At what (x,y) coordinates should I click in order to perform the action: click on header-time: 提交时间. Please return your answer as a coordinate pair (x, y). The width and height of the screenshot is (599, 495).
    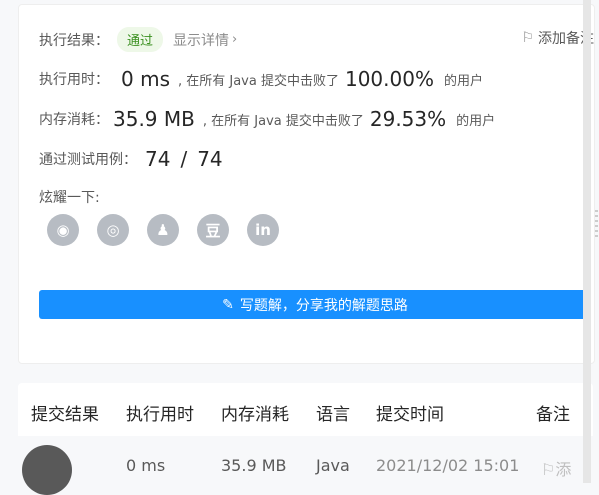
    Looking at the image, I should click on (410, 415).